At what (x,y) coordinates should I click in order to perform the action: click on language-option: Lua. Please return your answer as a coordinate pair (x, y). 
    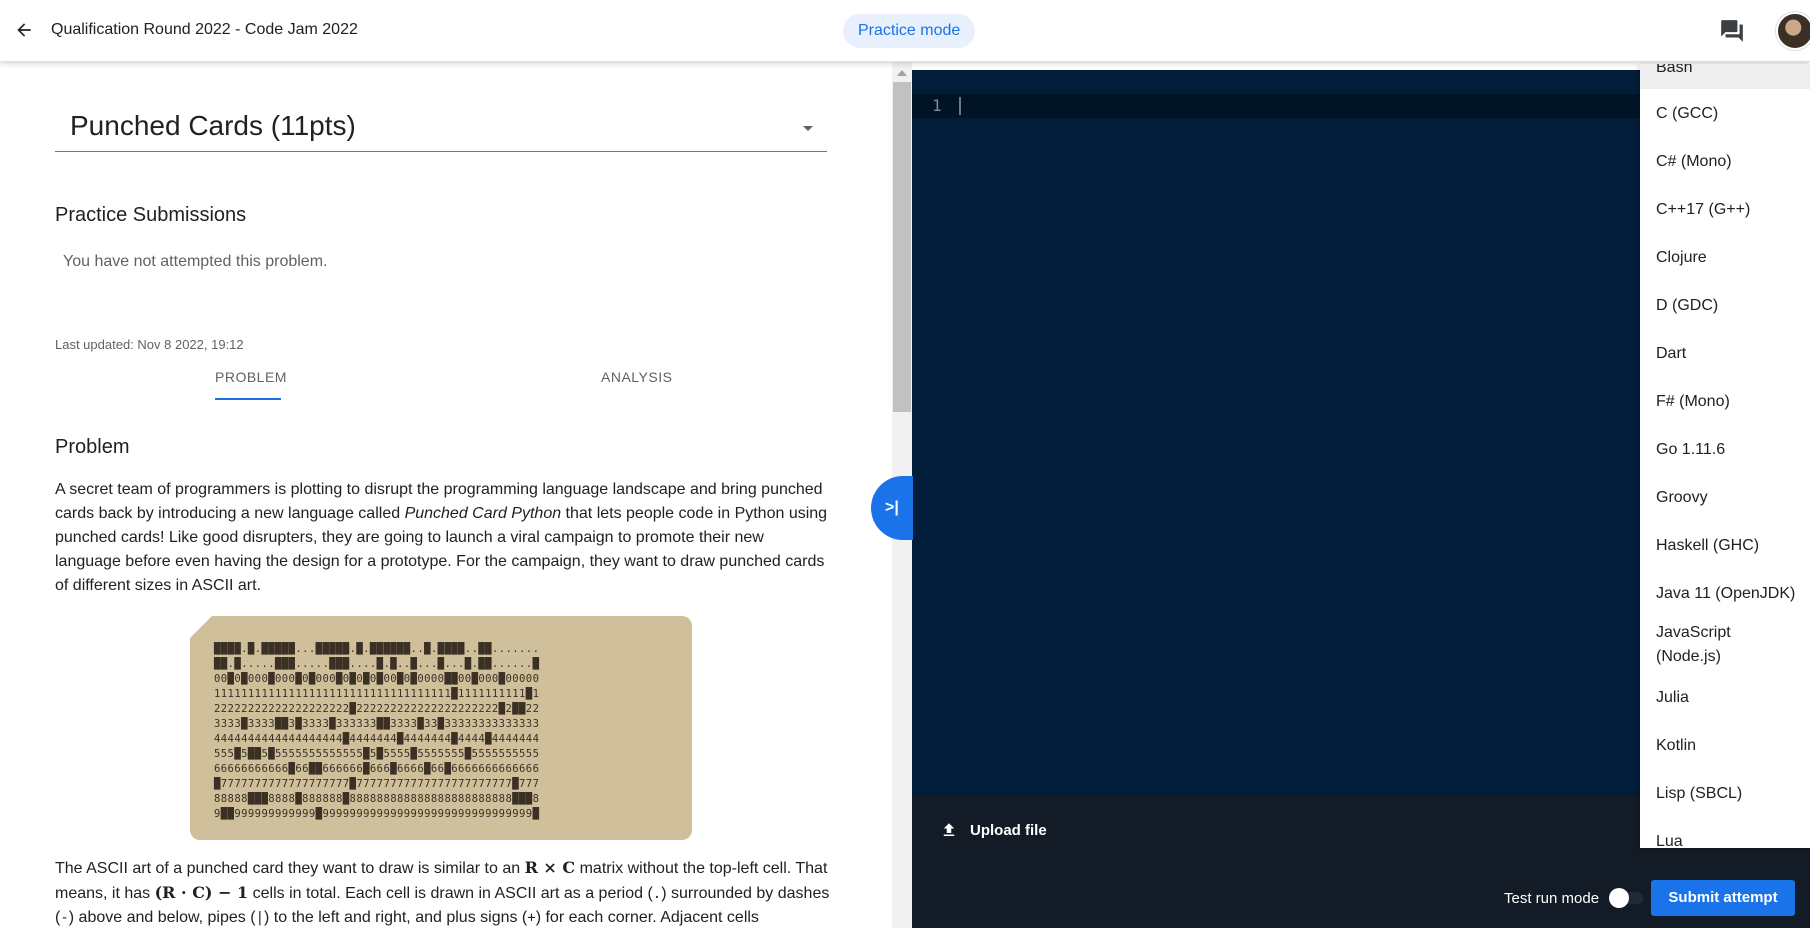
    Looking at the image, I should click on (1725, 833).